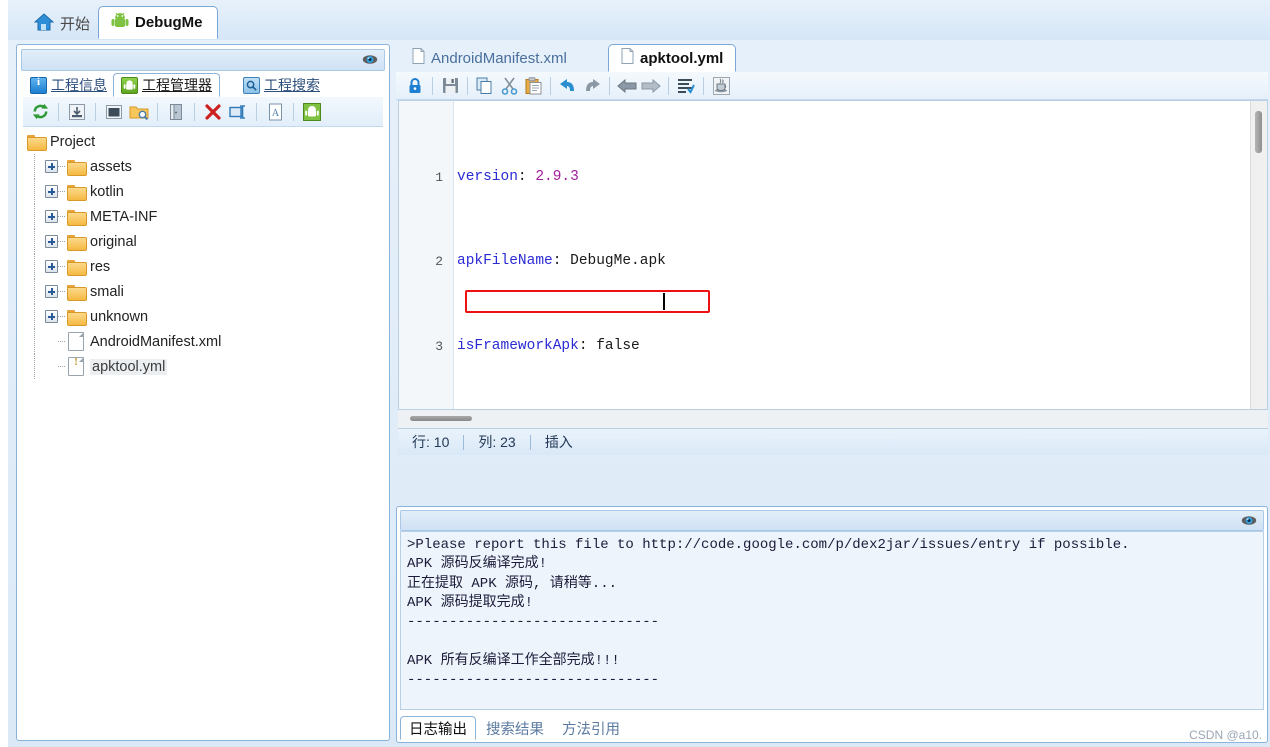 This screenshot has width=1270, height=747. I want to click on line-number: 2, so click(439, 262).